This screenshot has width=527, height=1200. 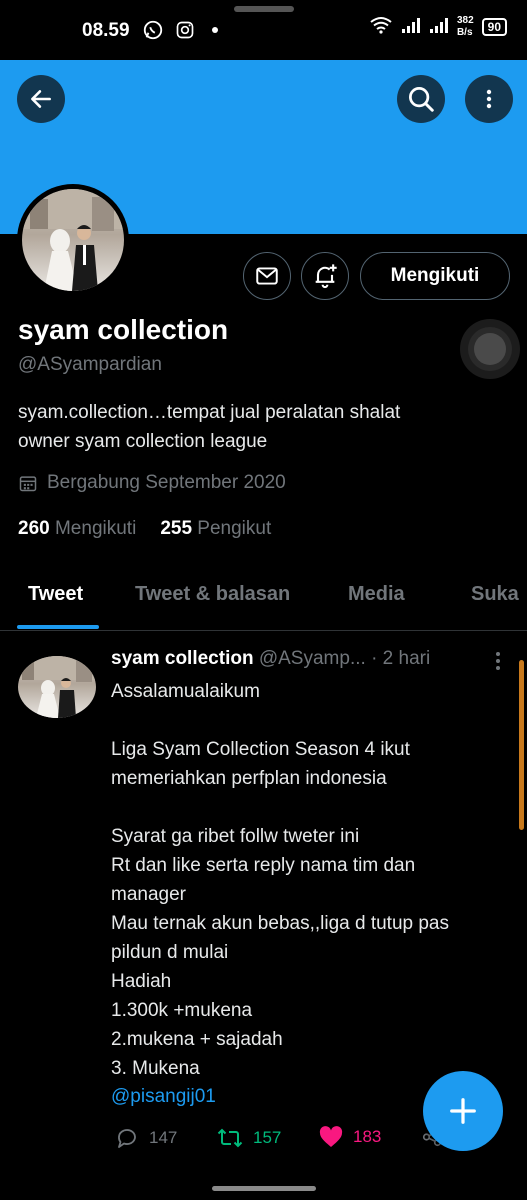 I want to click on compose-tweet-button, so click(x=463, y=1111).